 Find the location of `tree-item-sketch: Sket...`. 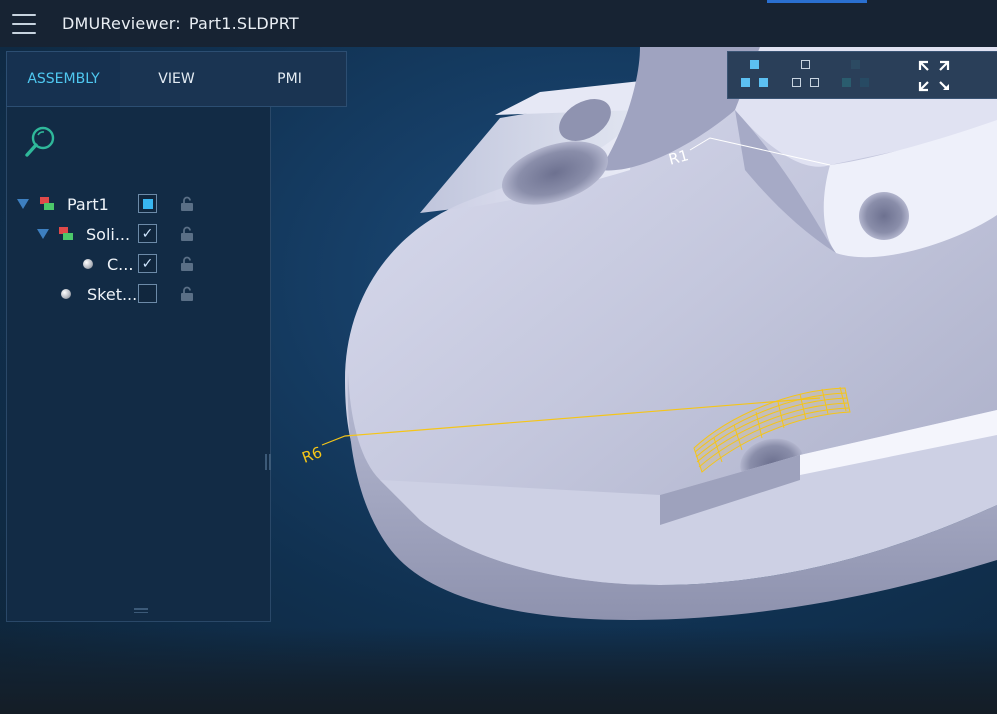

tree-item-sketch: Sket... is located at coordinates (99, 294).